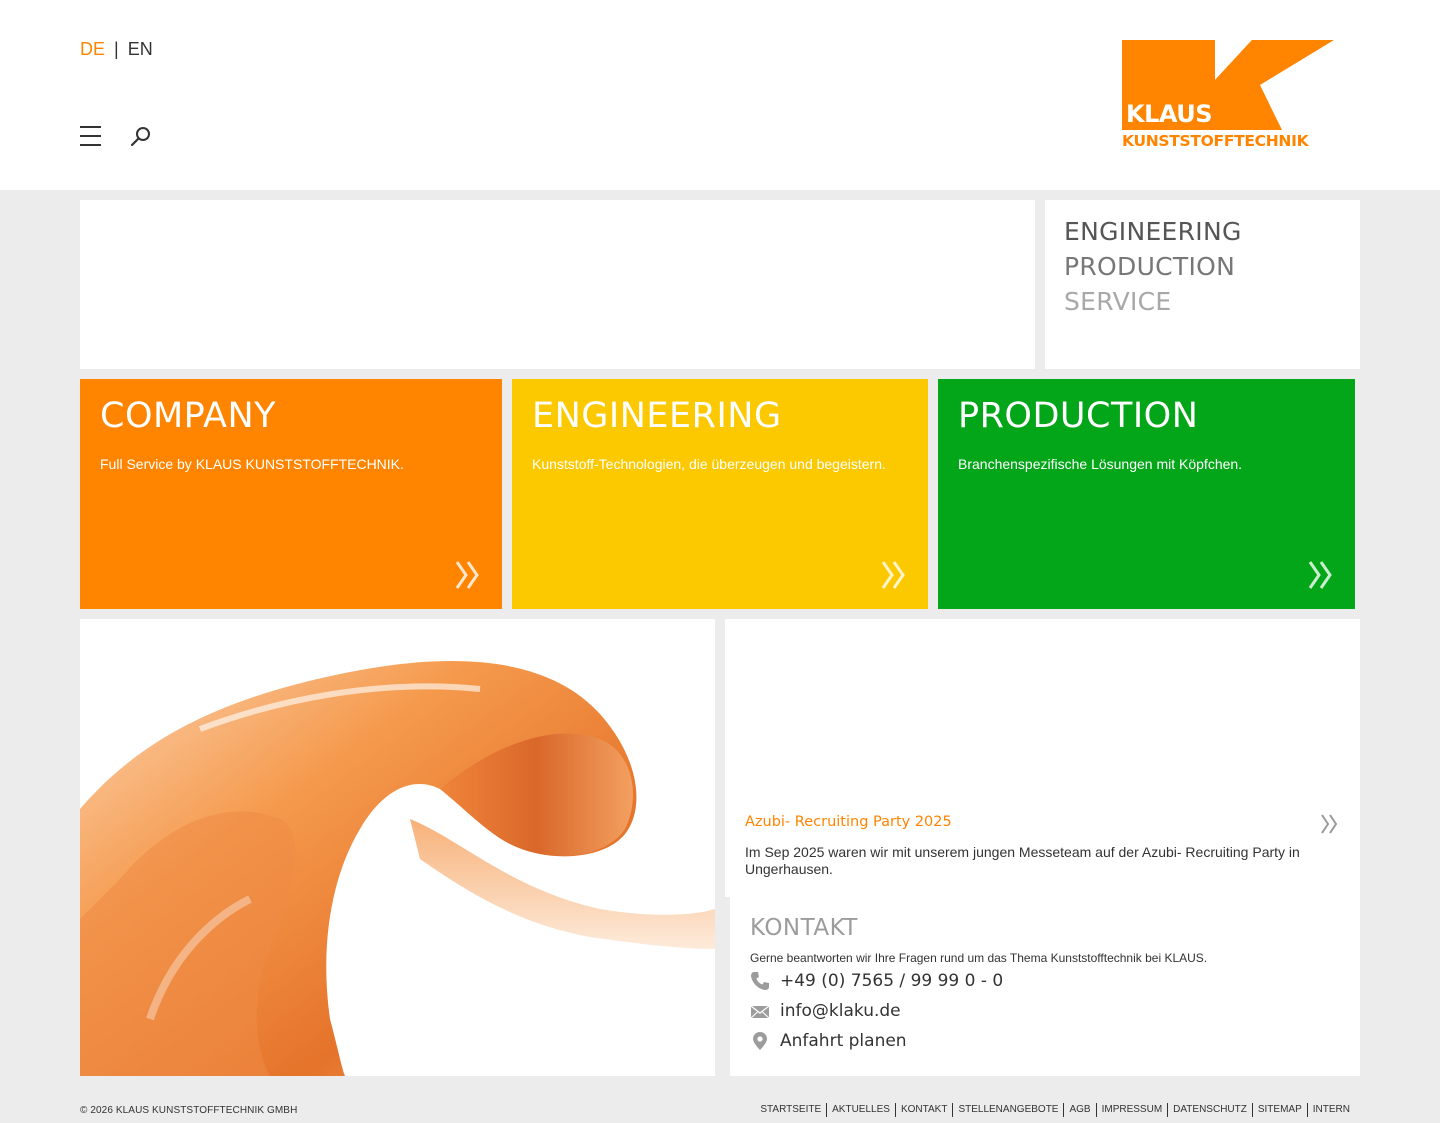  Describe the element at coordinates (1007, 1110) in the screenshot. I see `footer-link-stellenangebote: STELLENANGEBOTE` at that location.